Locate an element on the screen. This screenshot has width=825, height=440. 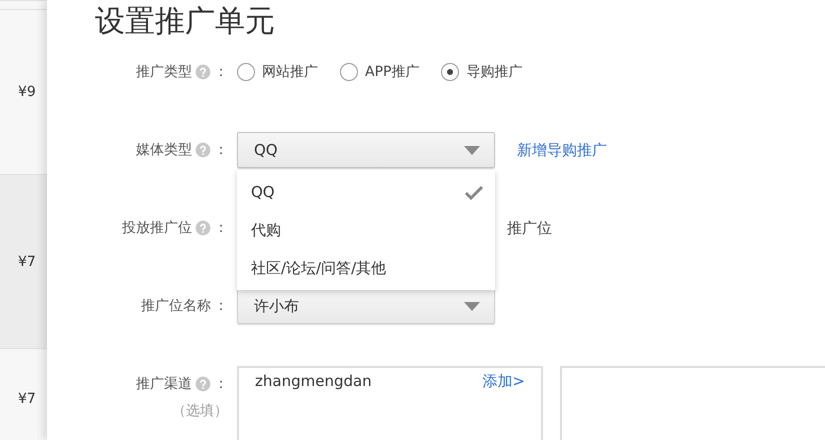
field-label: 推广渠道 is located at coordinates (164, 384).